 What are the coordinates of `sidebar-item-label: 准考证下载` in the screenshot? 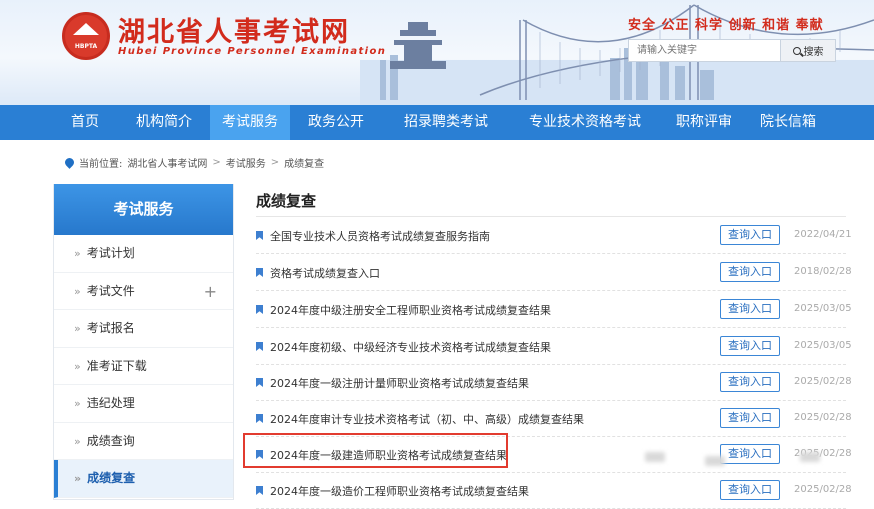 It's located at (116, 365).